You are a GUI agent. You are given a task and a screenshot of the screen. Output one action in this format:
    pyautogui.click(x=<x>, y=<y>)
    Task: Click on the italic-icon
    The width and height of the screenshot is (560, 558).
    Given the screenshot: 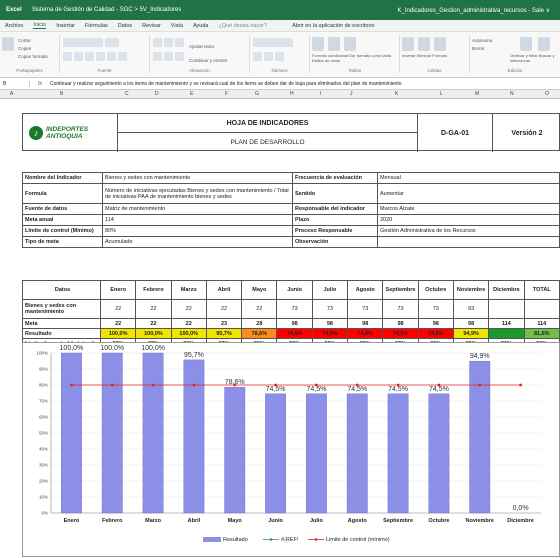 What is the action you would take?
    pyautogui.click(x=78, y=56)
    